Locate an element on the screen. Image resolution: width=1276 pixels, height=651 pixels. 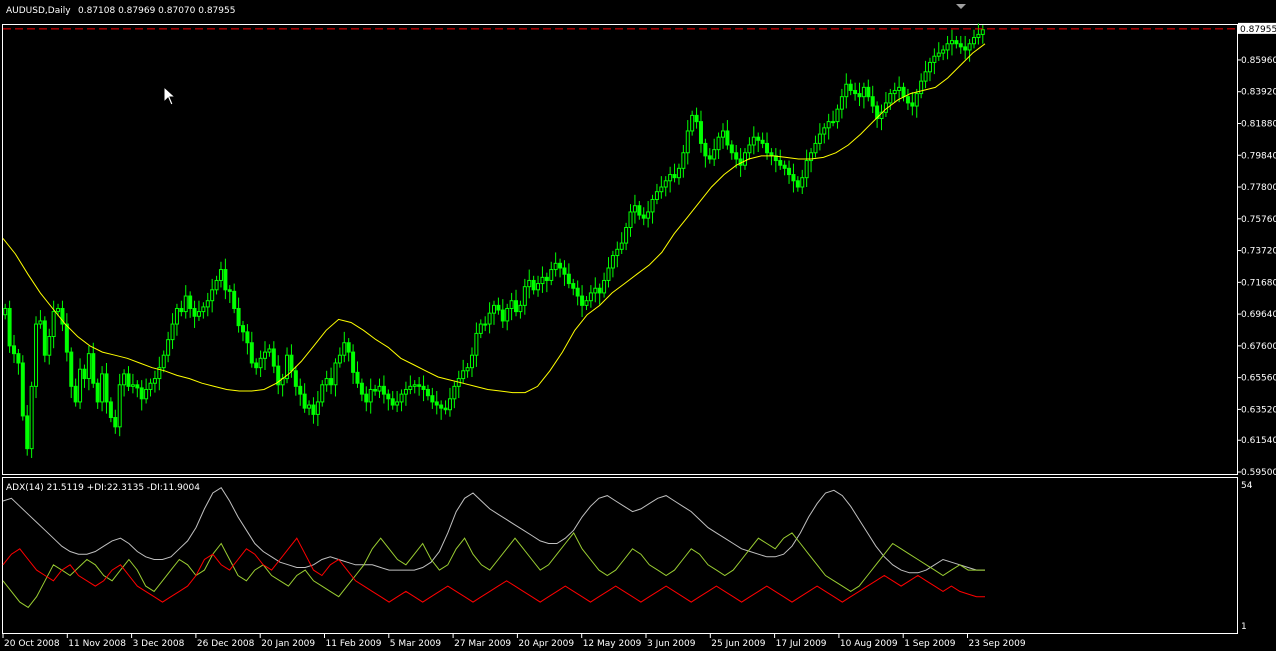
minus-di-line is located at coordinates (493, 570).